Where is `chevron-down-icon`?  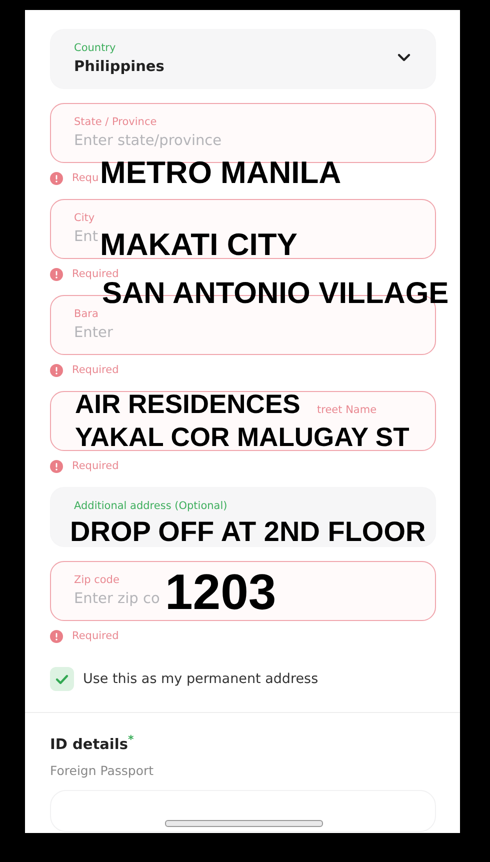
chevron-down-icon is located at coordinates (404, 58).